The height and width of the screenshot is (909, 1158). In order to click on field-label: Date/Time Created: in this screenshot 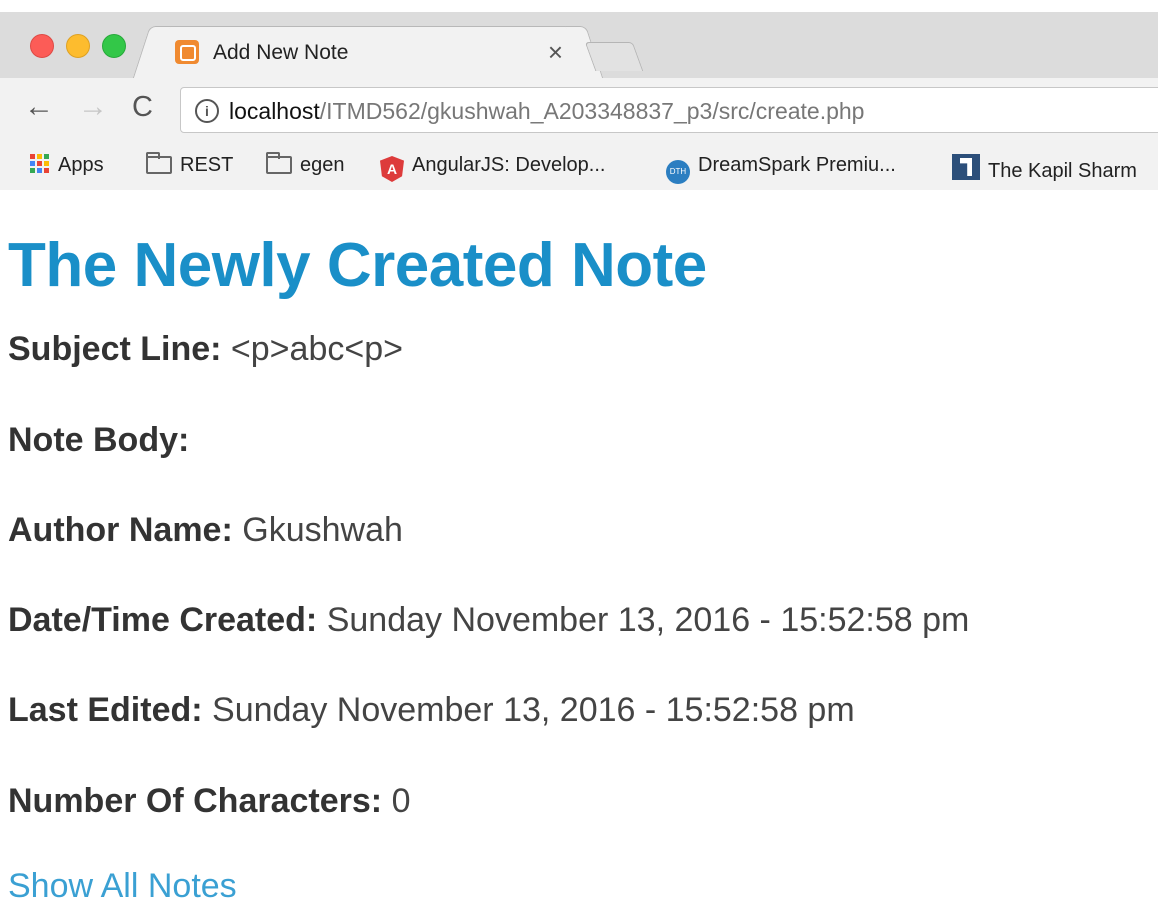, I will do `click(163, 620)`.